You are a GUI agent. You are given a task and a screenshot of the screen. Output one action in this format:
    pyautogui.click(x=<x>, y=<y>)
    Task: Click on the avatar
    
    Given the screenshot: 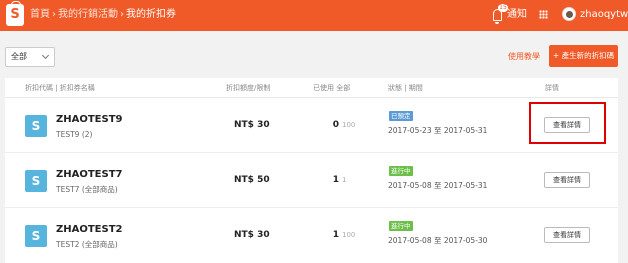 What is the action you would take?
    pyautogui.click(x=569, y=14)
    